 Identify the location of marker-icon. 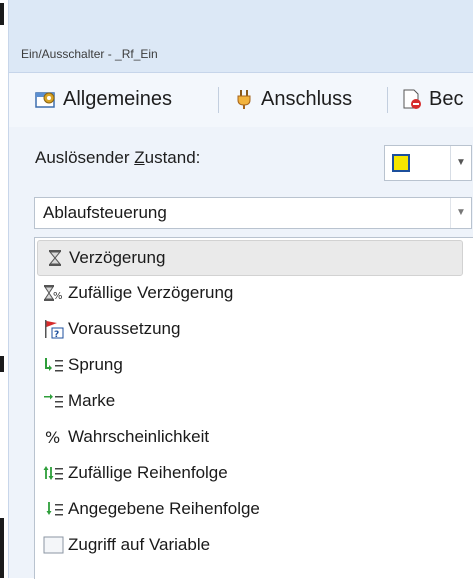
(54, 401).